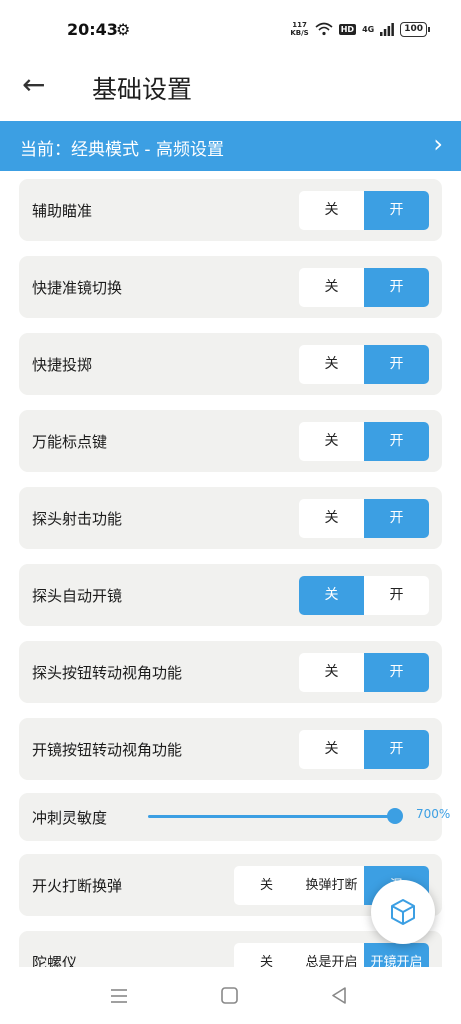 This screenshot has height=1024, width=461. Describe the element at coordinates (438, 144) in the screenshot. I see `chevron-right-icon: ›` at that location.